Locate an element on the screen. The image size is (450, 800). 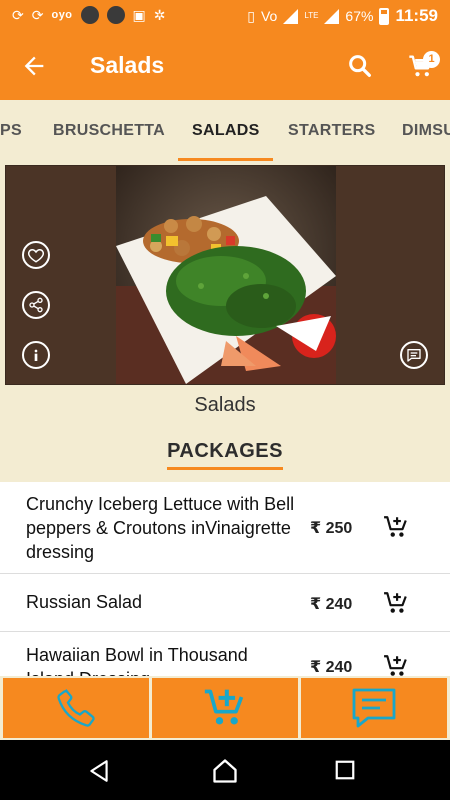
nav-recents-icon is located at coordinates (345, 770).